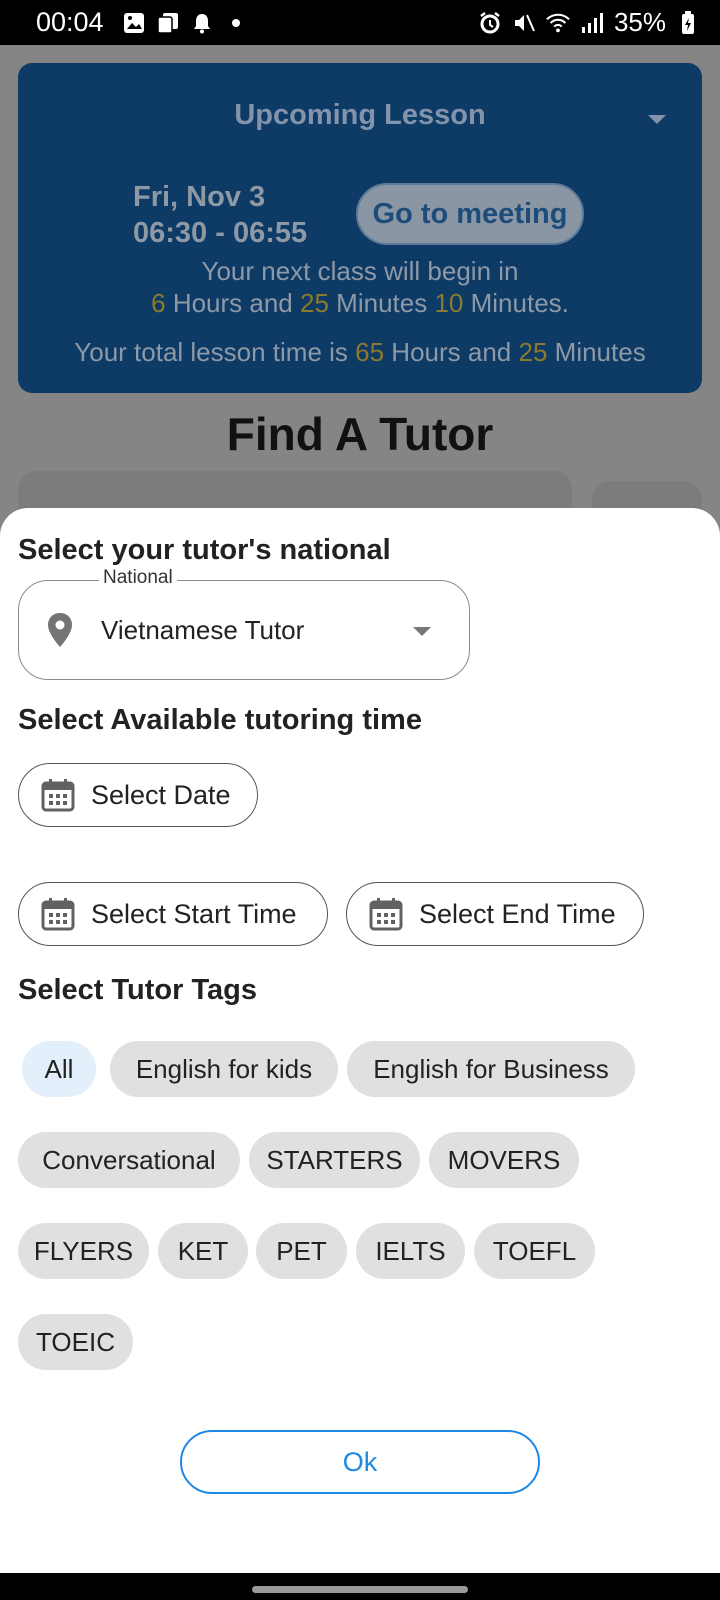 The image size is (720, 1600). What do you see at coordinates (211, 352) in the screenshot?
I see `total-prefix: Your total lesson time is` at bounding box center [211, 352].